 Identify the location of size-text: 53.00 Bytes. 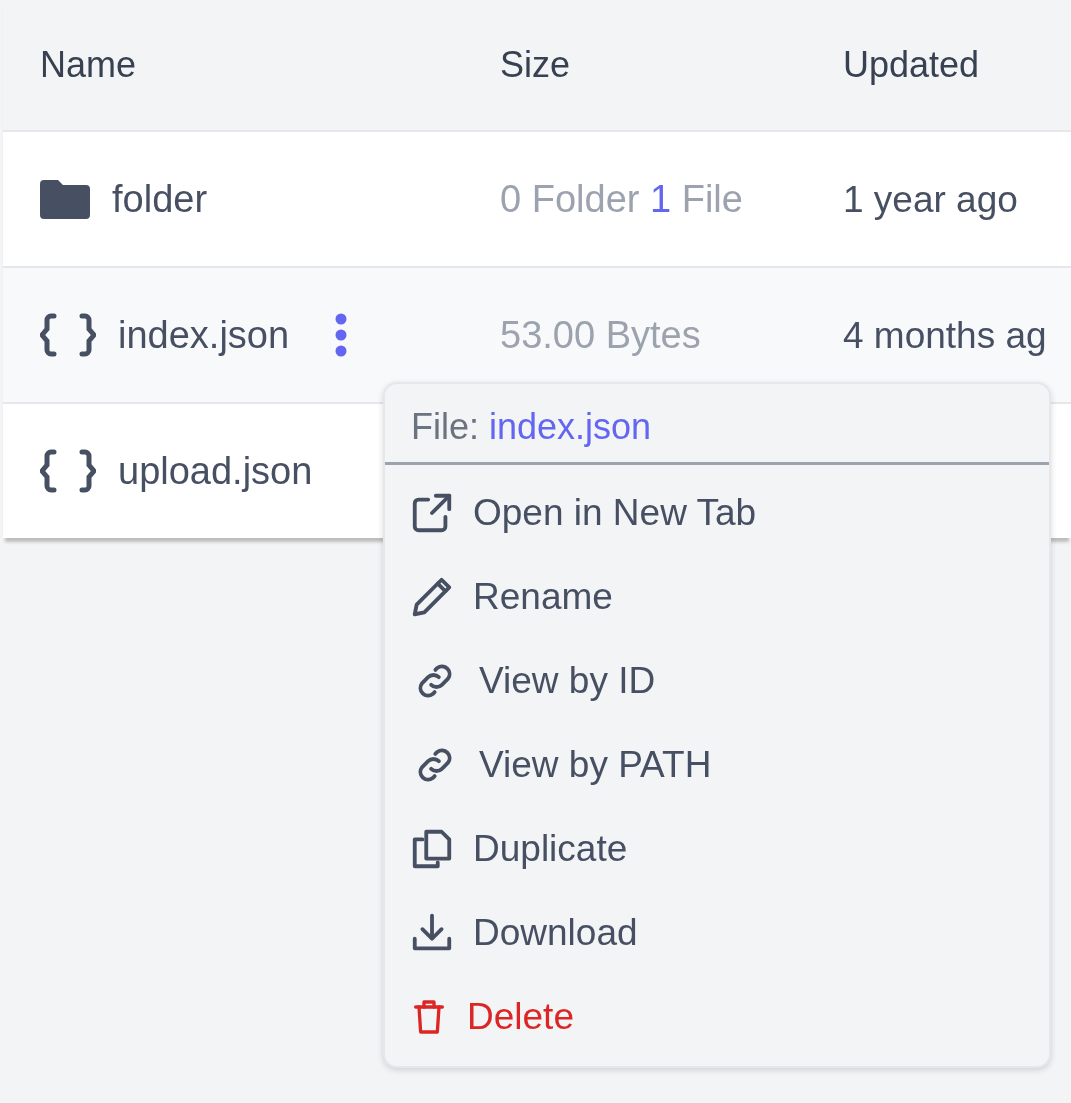
(600, 334).